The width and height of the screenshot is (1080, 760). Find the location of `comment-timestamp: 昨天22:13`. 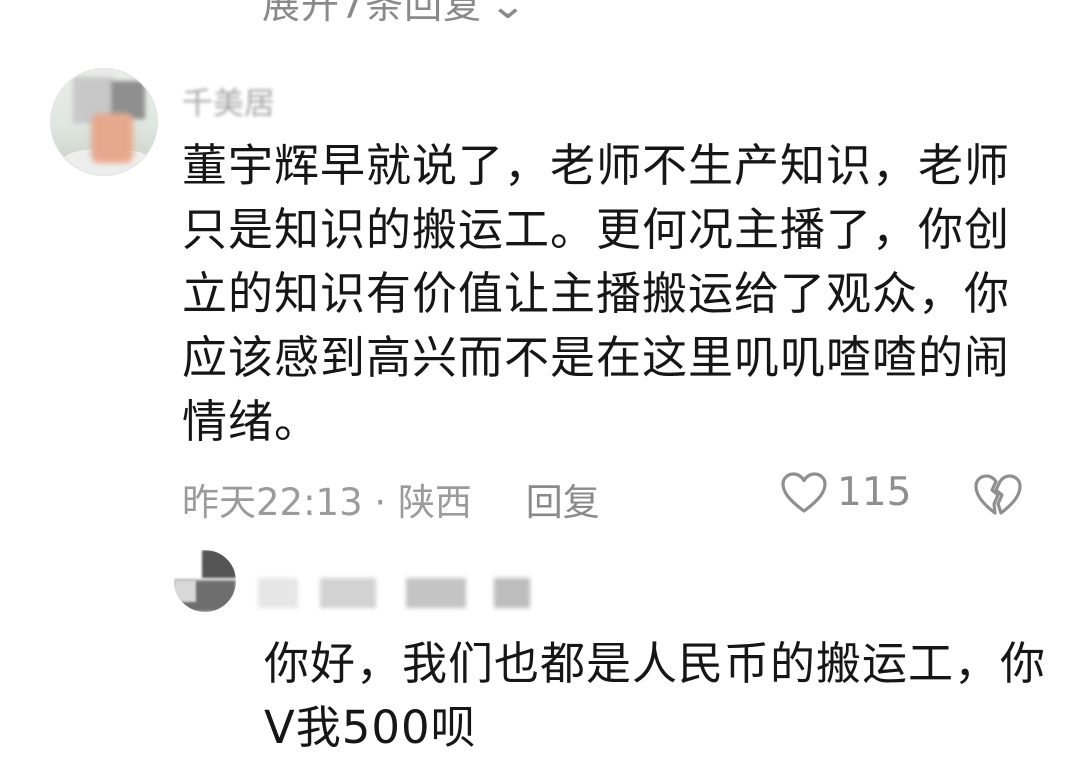

comment-timestamp: 昨天22:13 is located at coordinates (272, 502).